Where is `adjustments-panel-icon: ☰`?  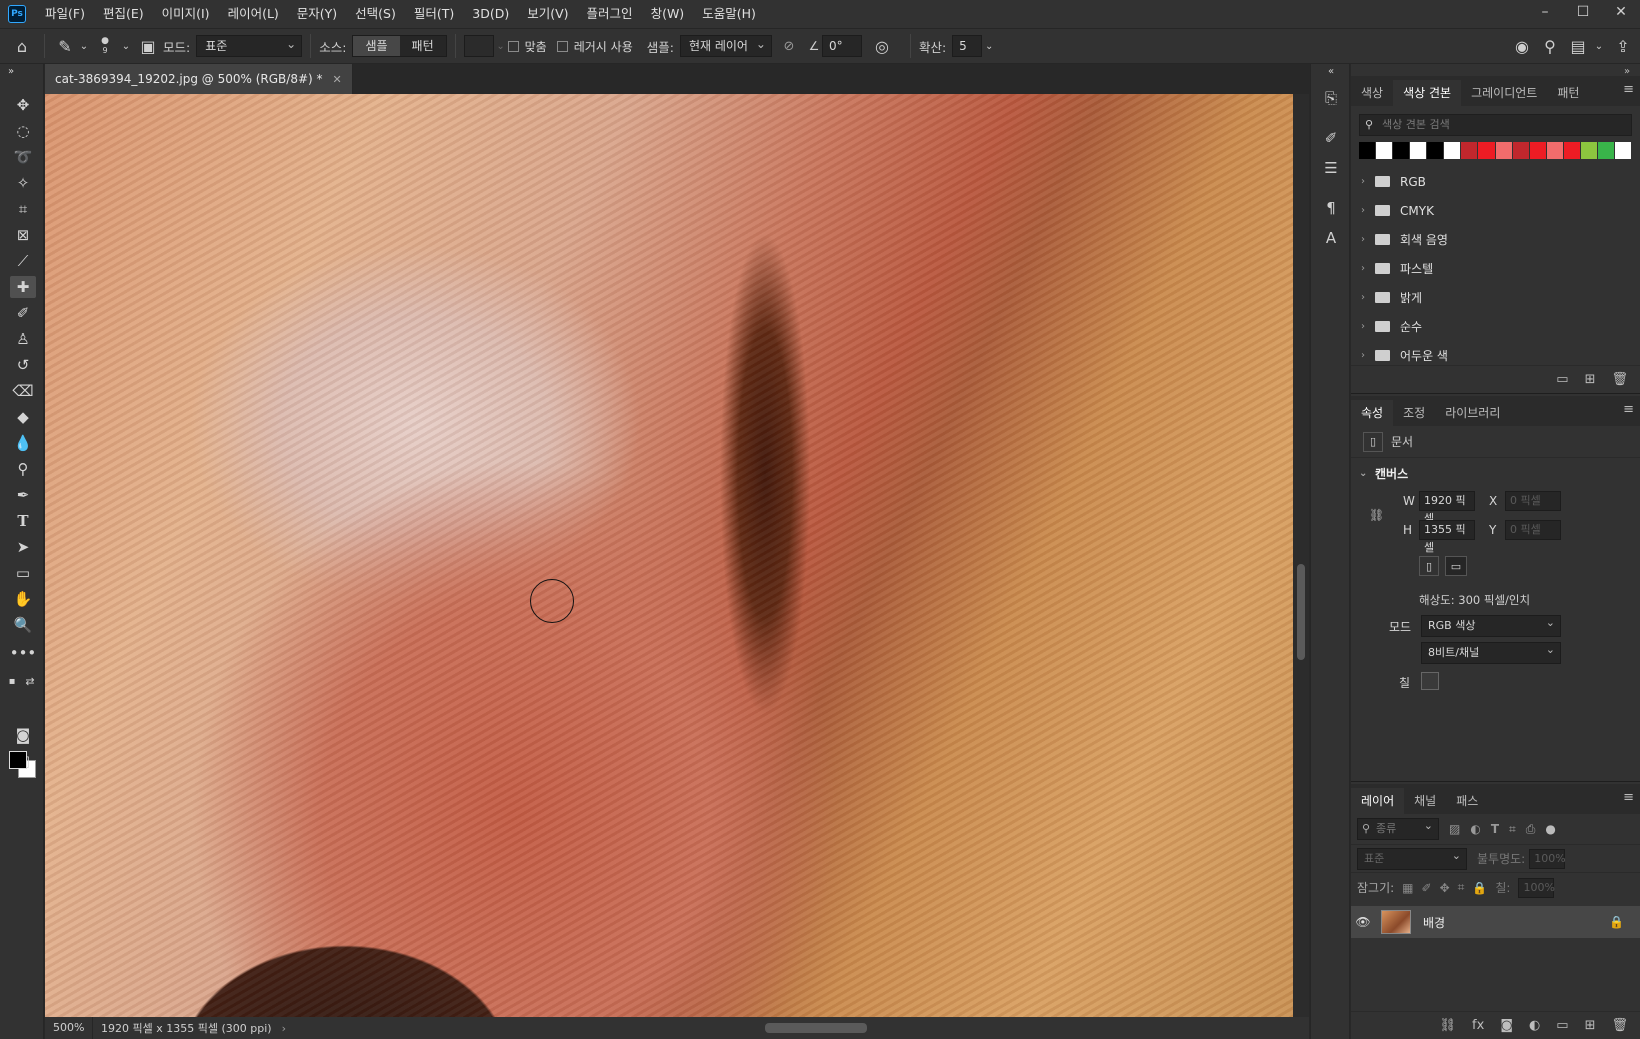 adjustments-panel-icon: ☰ is located at coordinates (1331, 168).